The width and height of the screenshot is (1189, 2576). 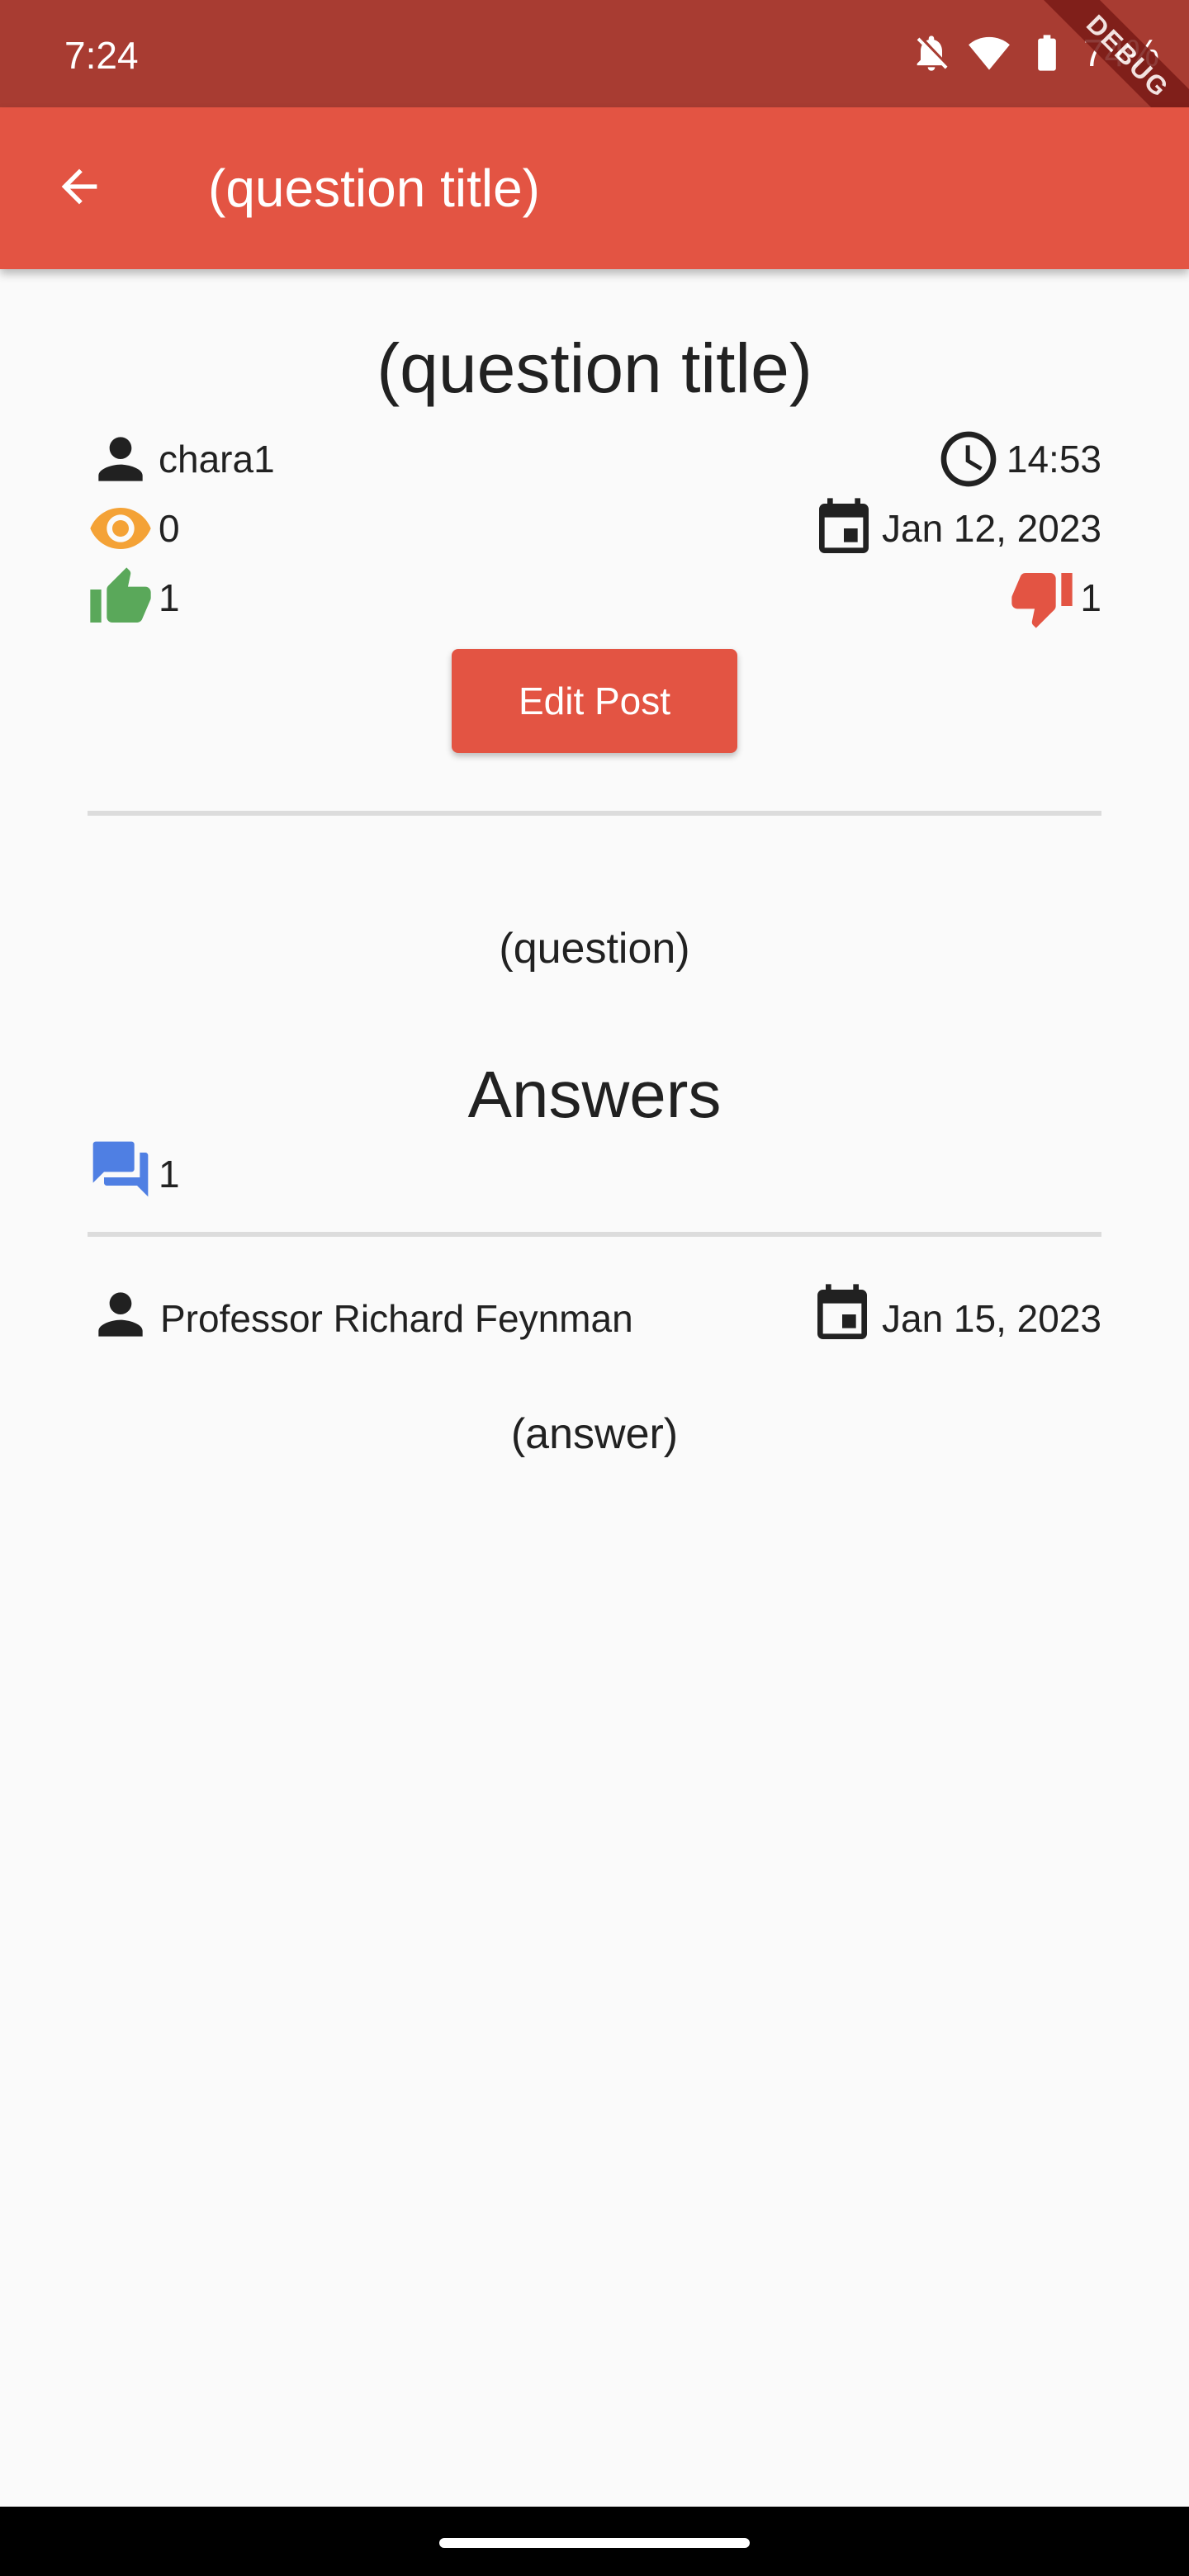 What do you see at coordinates (1053, 459) in the screenshot?
I see `post-time: 14:53` at bounding box center [1053, 459].